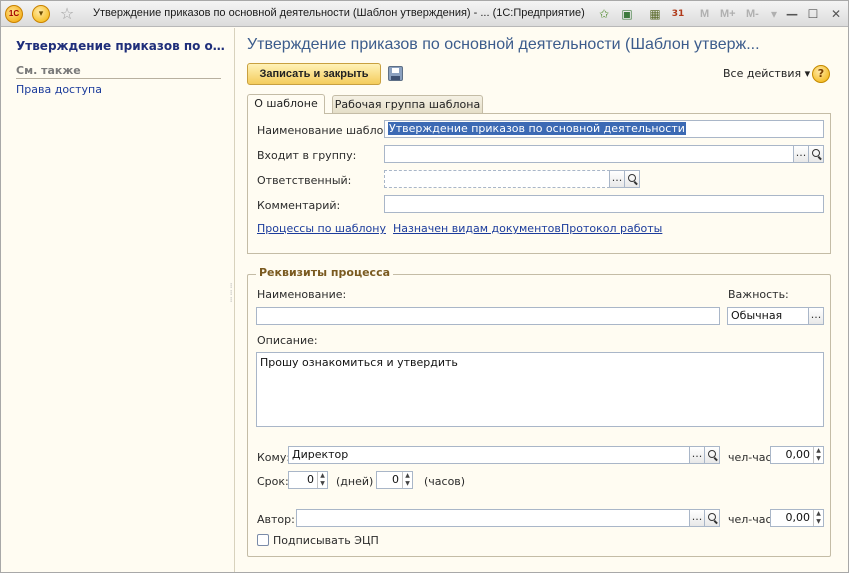  Describe the element at coordinates (286, 104) in the screenshot. I see `tab-about-template: О шаблоне` at that location.